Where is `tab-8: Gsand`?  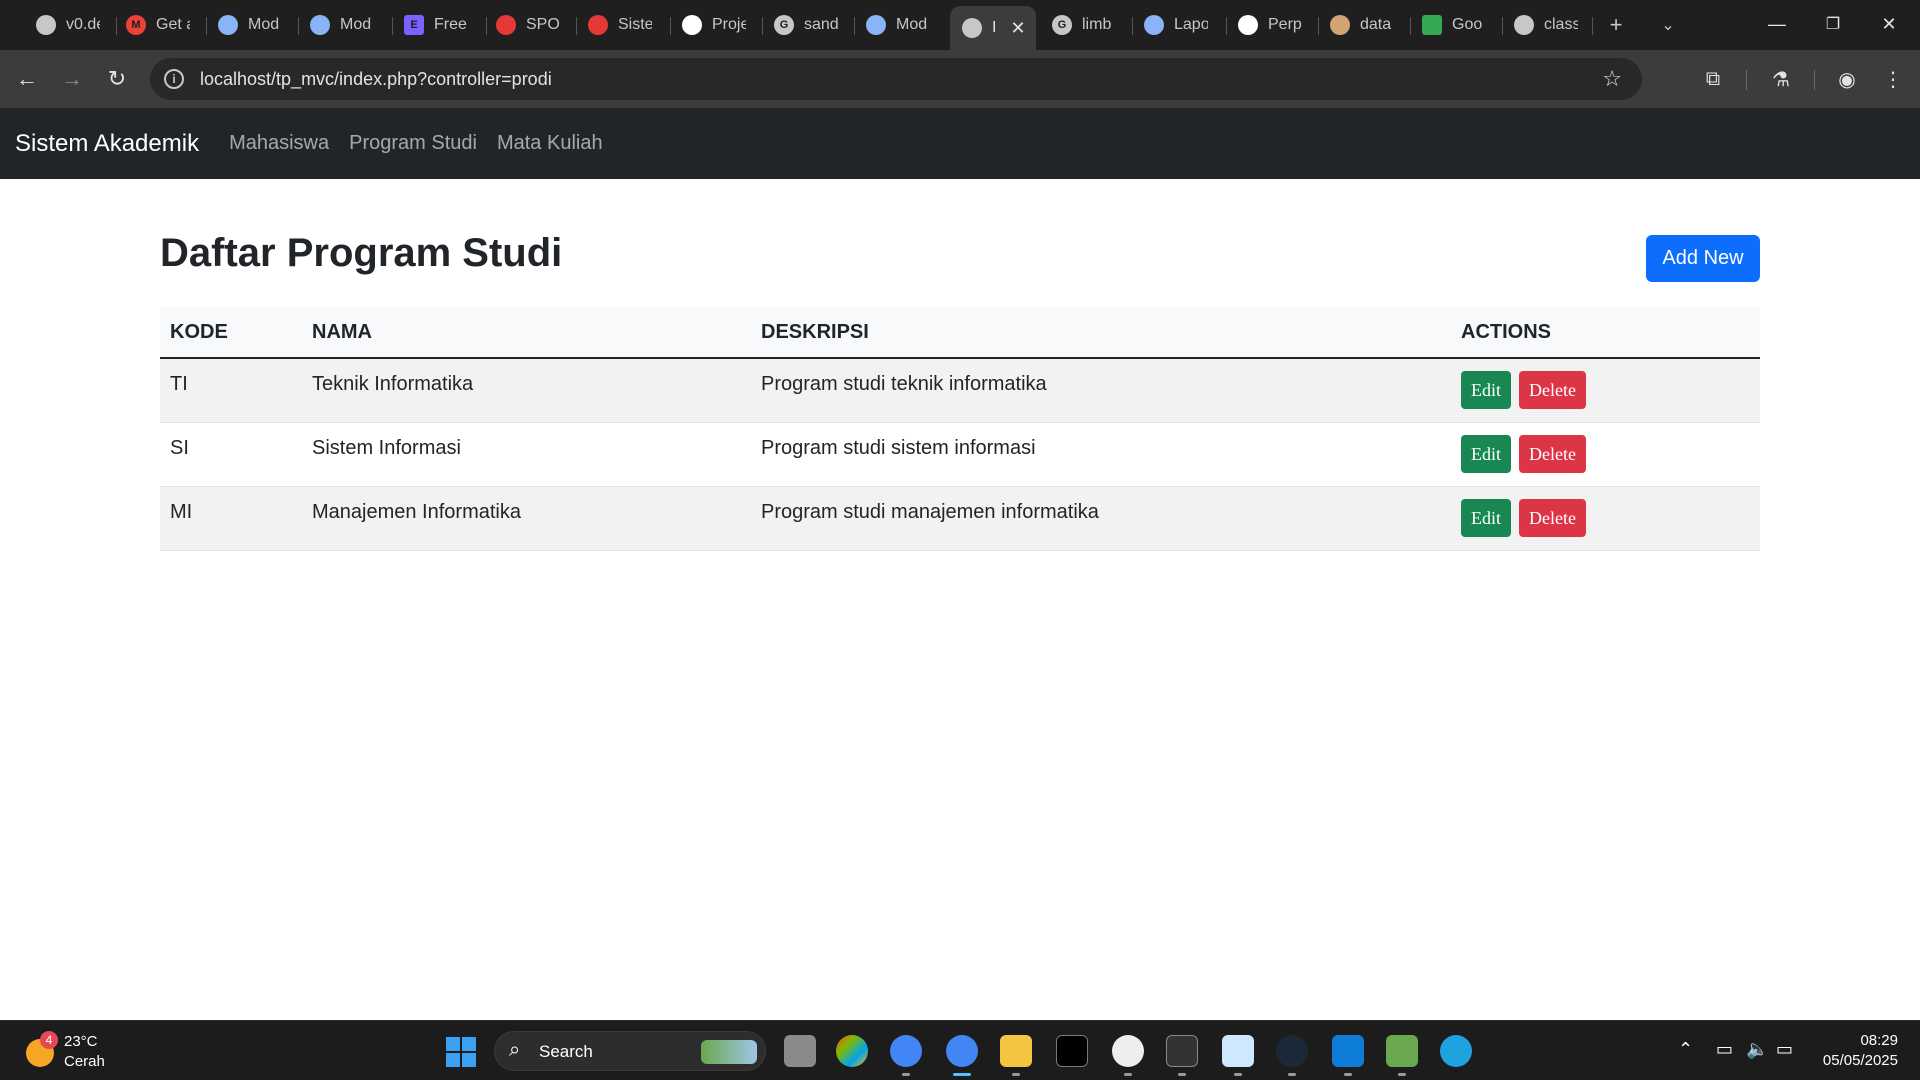 tab-8: Gsand is located at coordinates (806, 25).